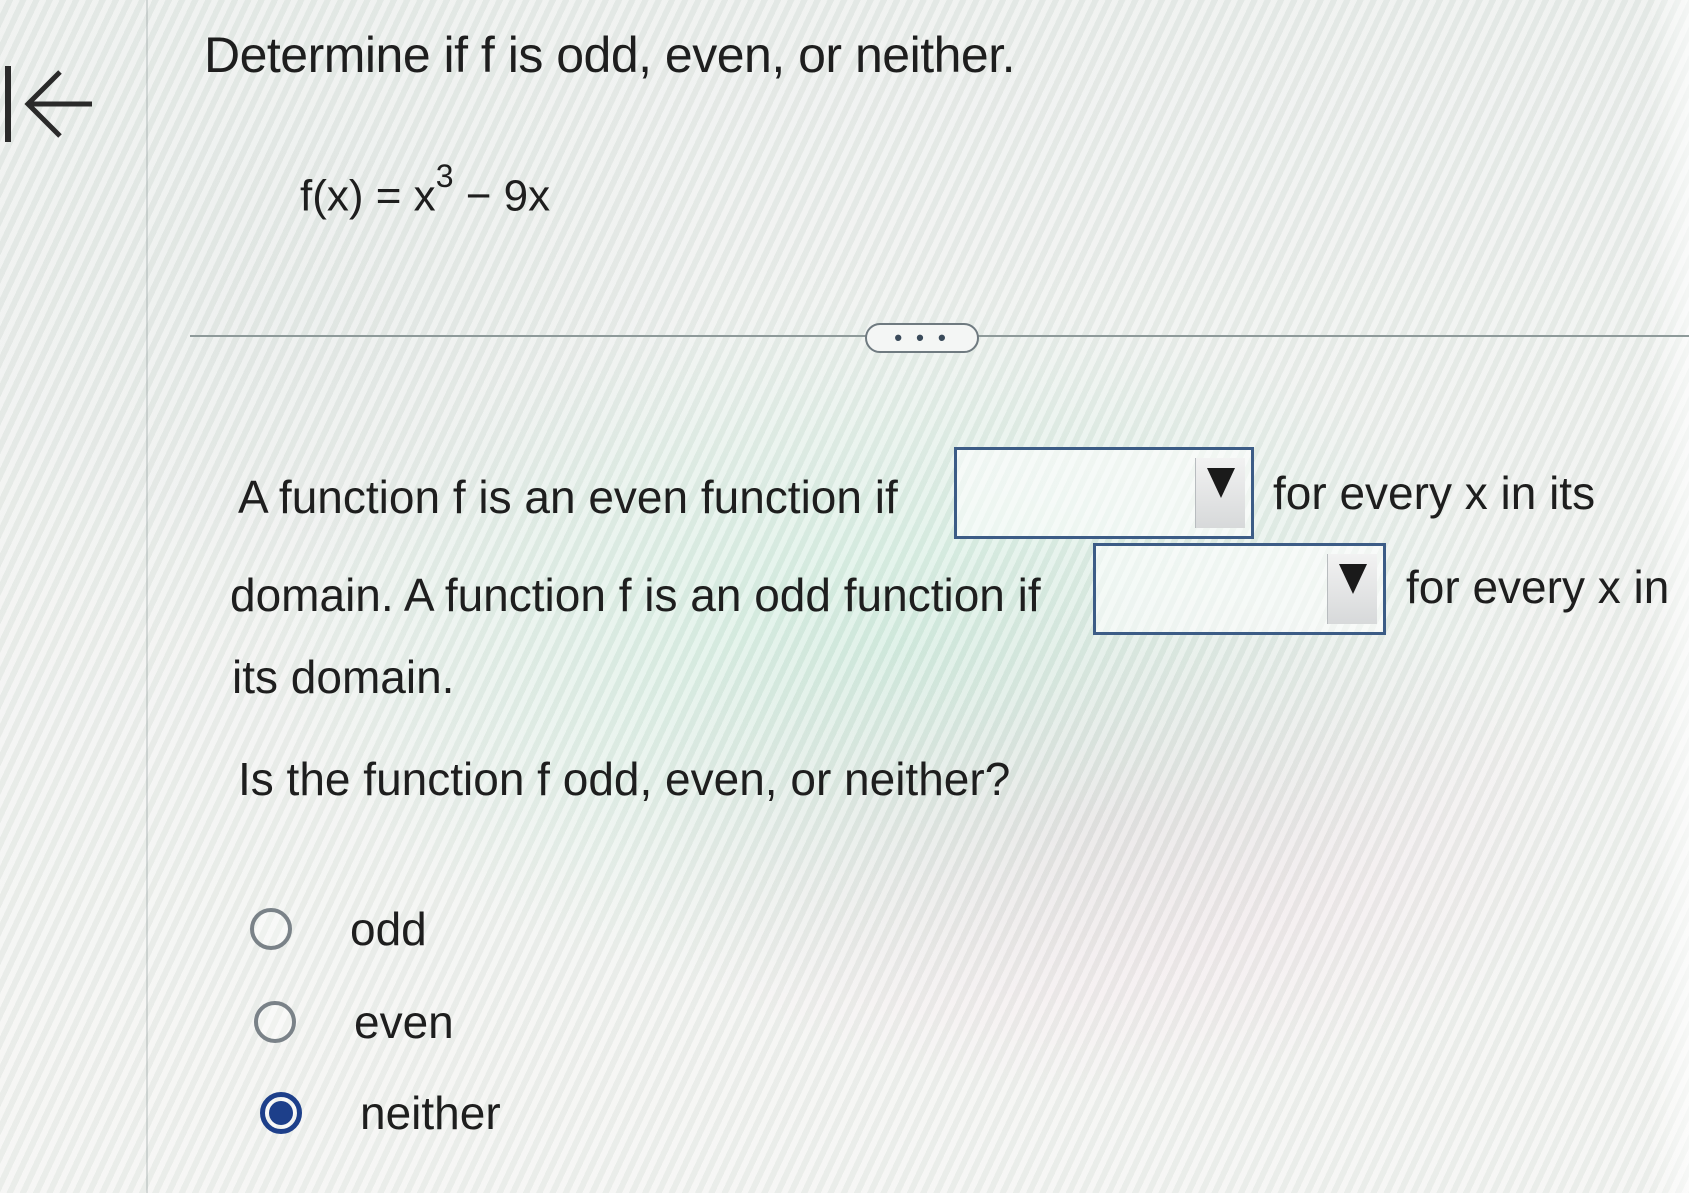 Image resolution: width=1689 pixels, height=1193 pixels. Describe the element at coordinates (502, 196) in the screenshot. I see `formula-tail: − 9x` at that location.